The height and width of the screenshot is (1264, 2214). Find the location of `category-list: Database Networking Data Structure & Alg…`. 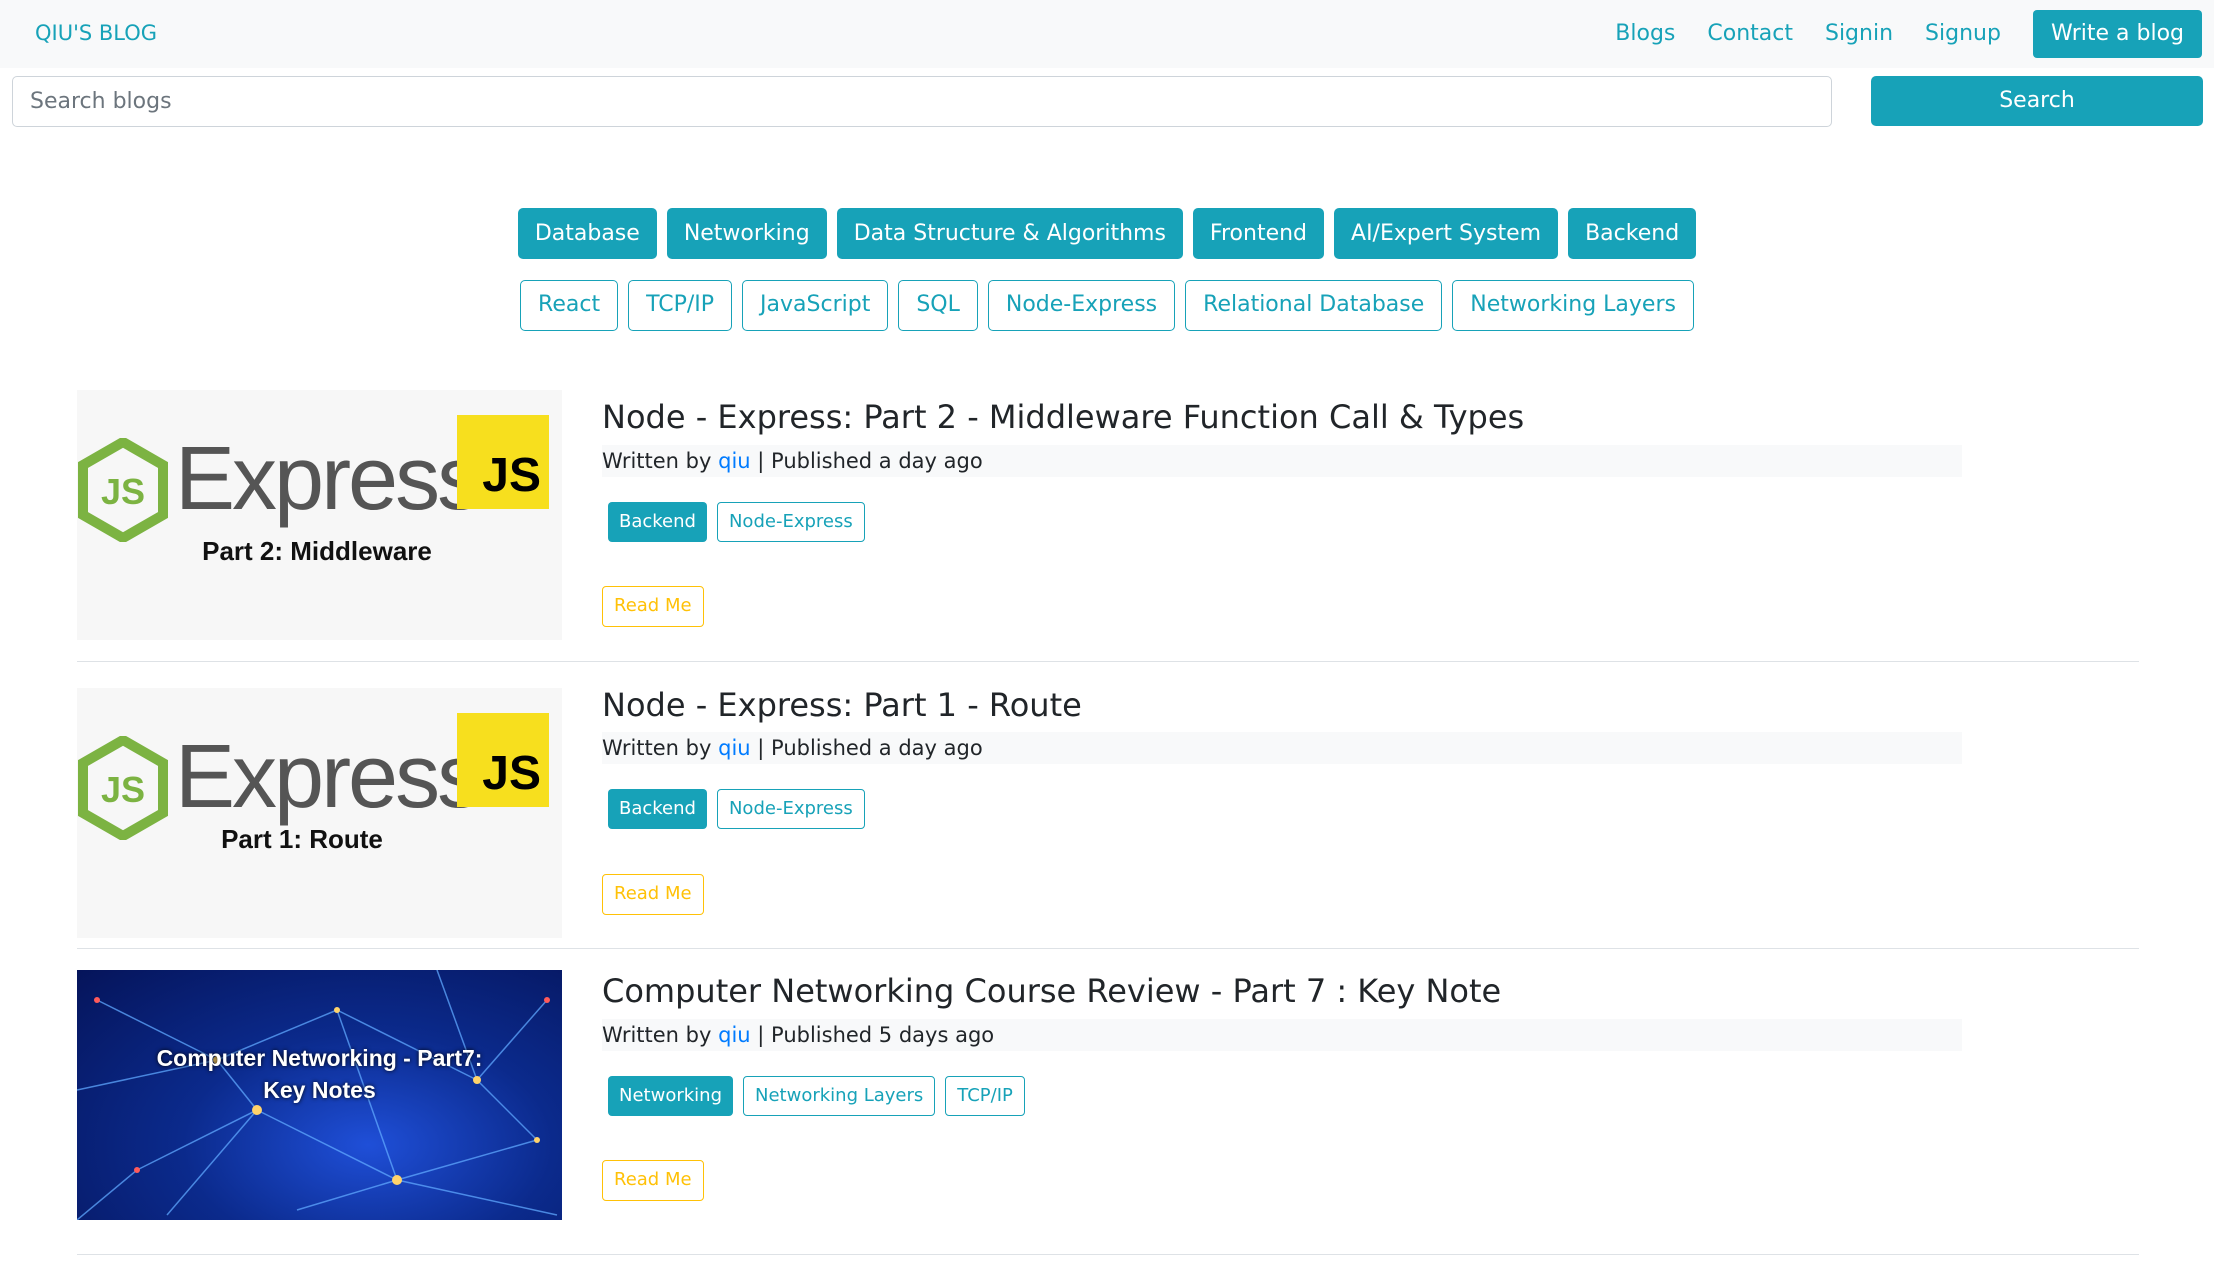

category-list: Database Networking Data Structure & Alg… is located at coordinates (1107, 233).